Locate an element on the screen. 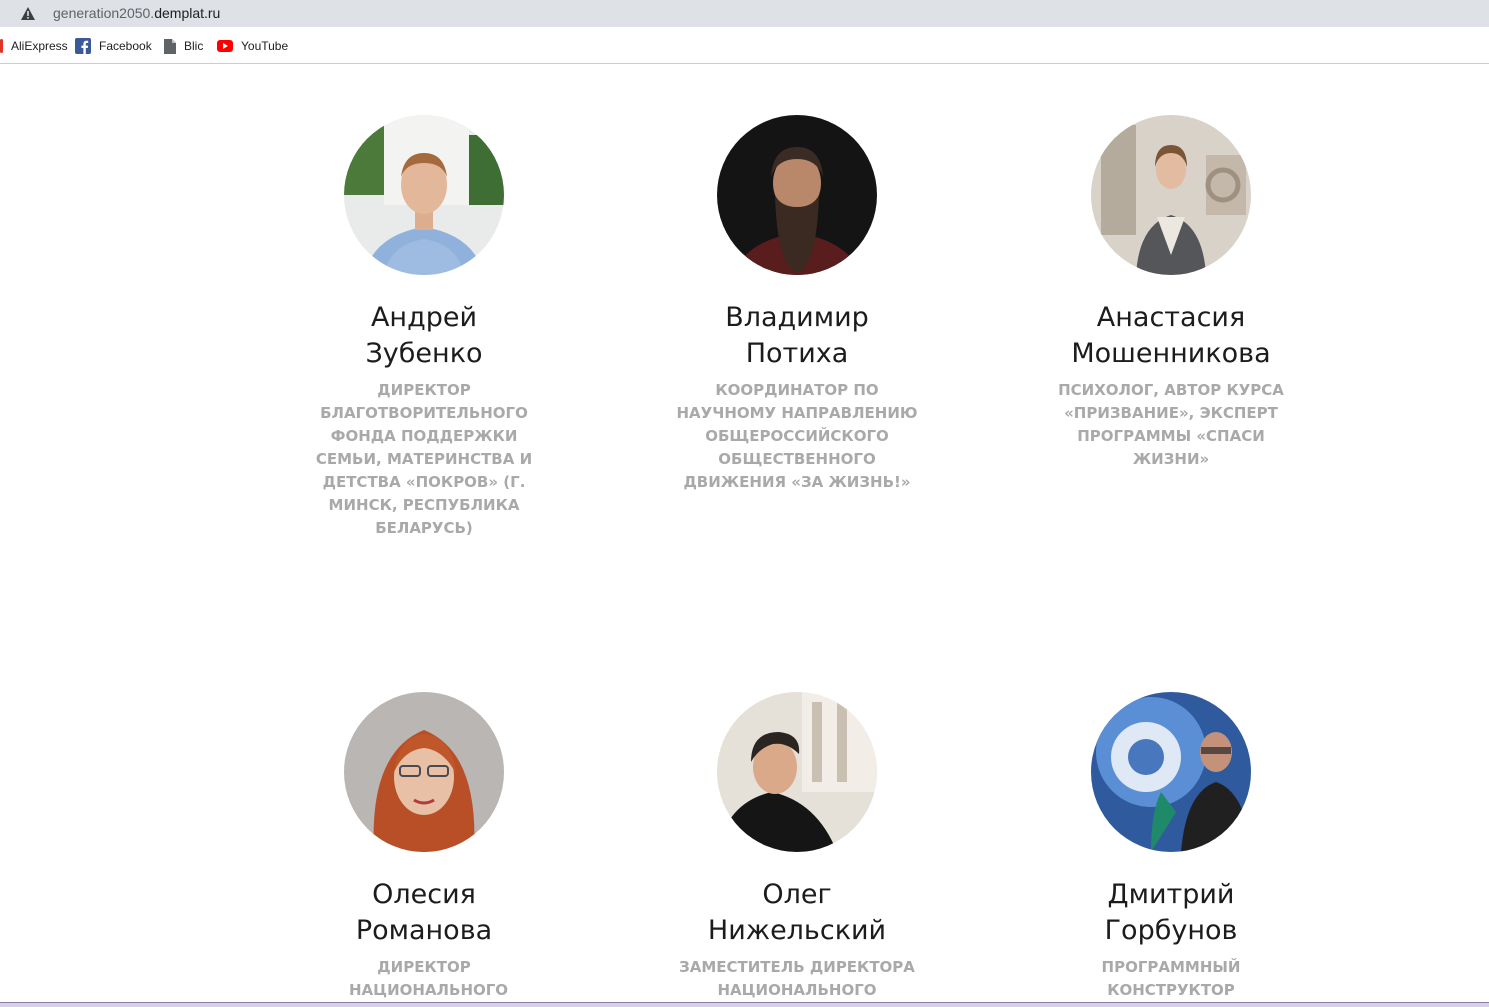  person-last-name: Нижельский is located at coordinates (797, 930).